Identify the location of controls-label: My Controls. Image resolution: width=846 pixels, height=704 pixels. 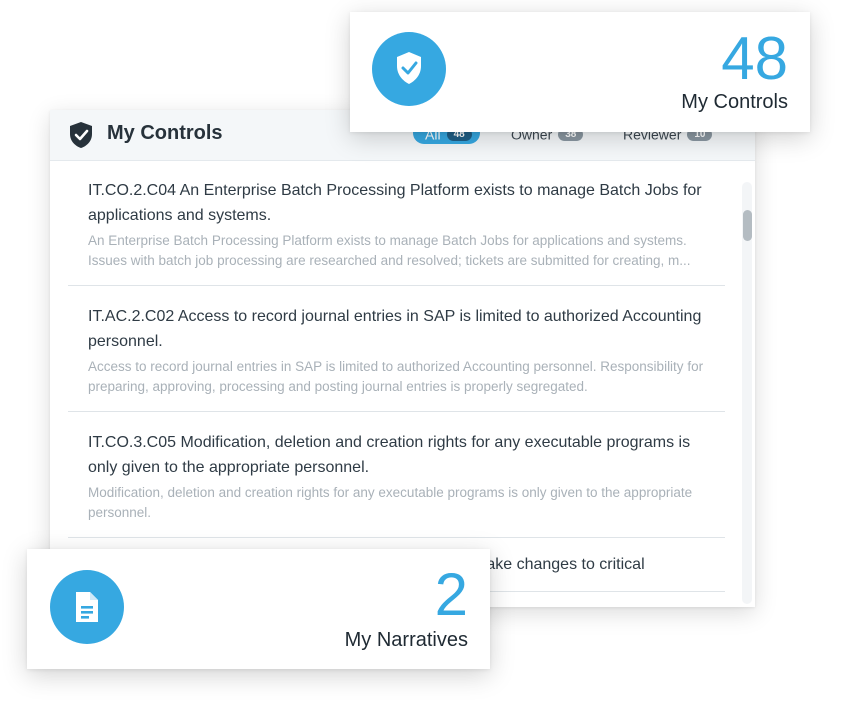
(734, 102).